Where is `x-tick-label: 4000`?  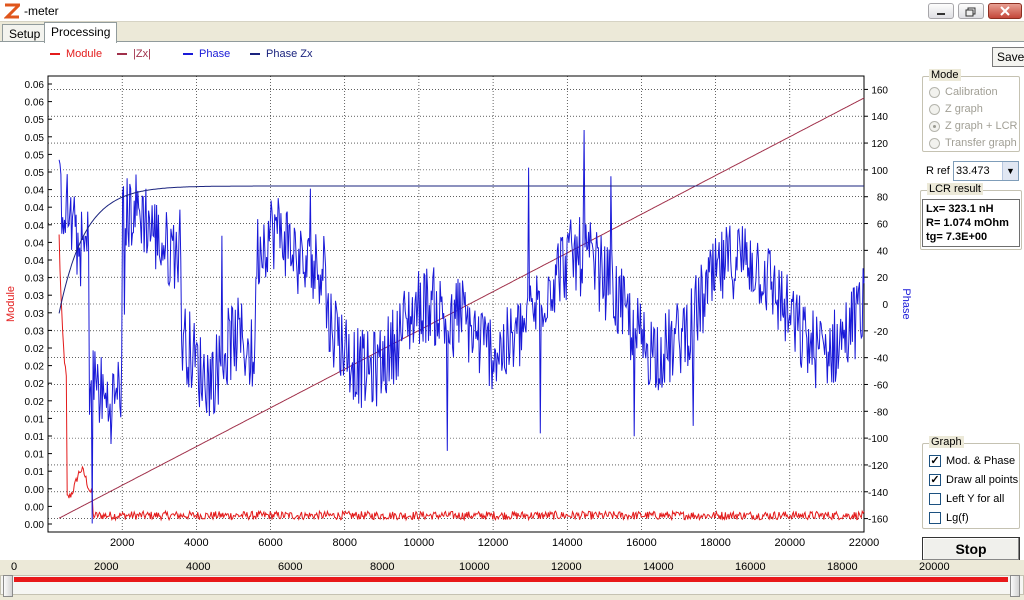 x-tick-label: 4000 is located at coordinates (196, 543).